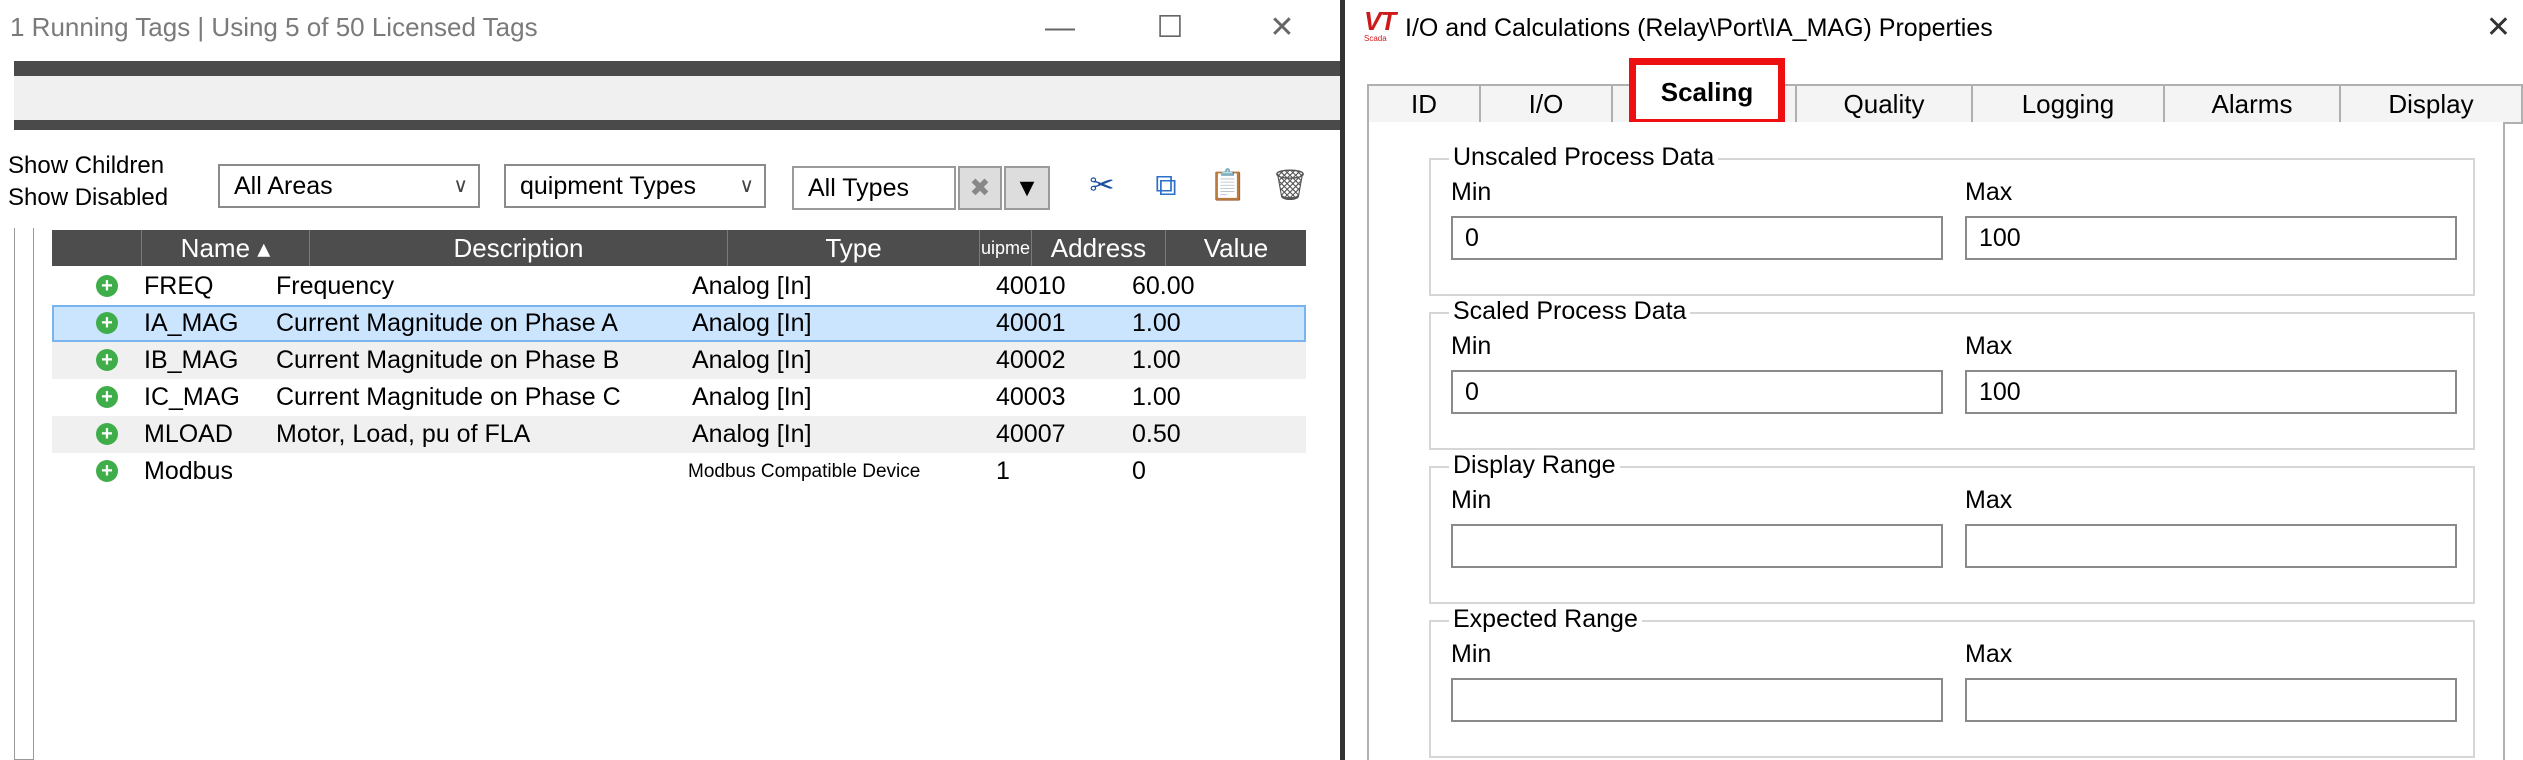 The image size is (2523, 760). I want to click on column-header-type: Type, so click(854, 248).